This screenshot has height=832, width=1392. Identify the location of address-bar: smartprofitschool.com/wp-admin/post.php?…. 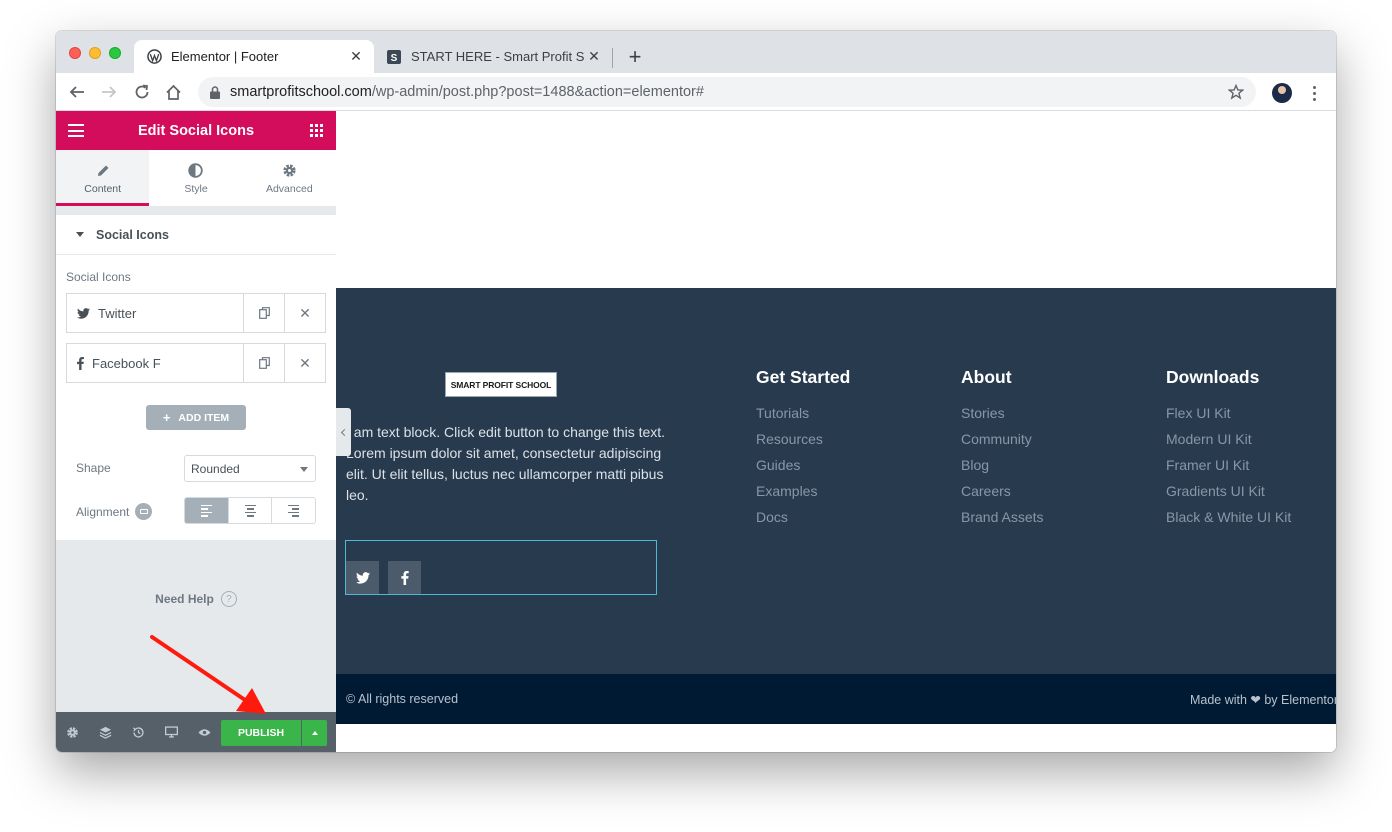
(727, 92).